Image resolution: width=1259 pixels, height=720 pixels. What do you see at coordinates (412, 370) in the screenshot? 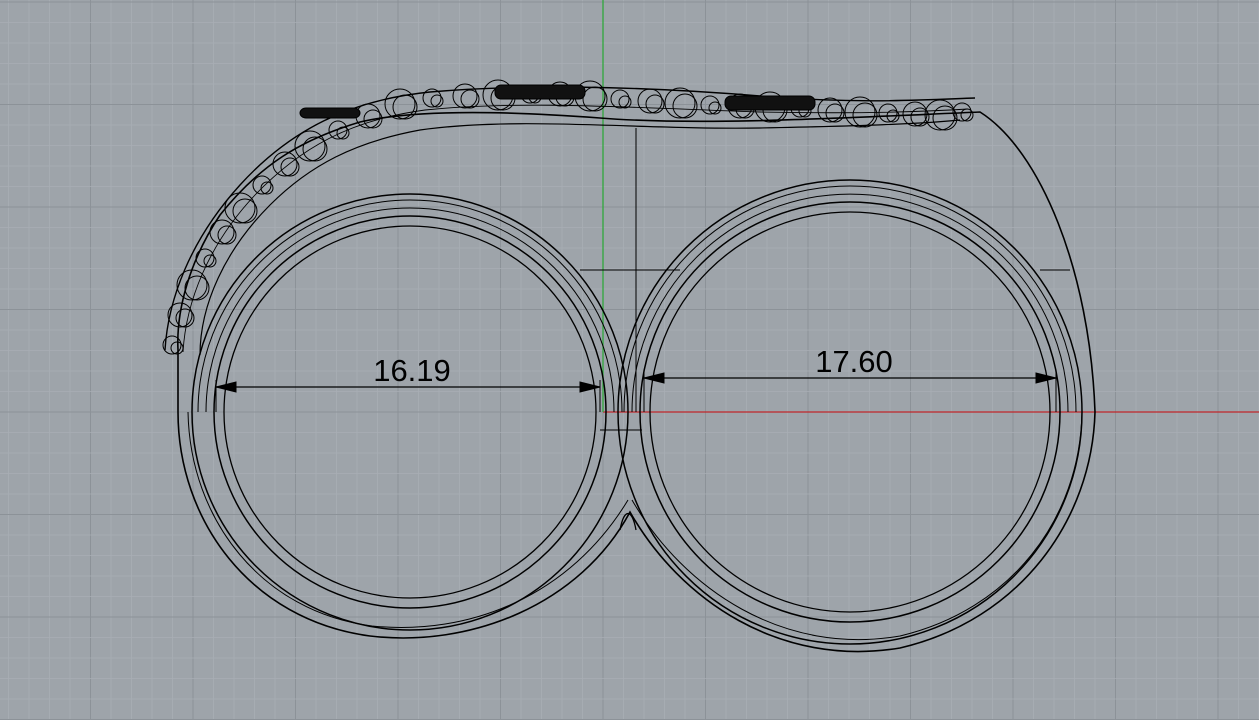
I see `dimension-left-label: 16.19` at bounding box center [412, 370].